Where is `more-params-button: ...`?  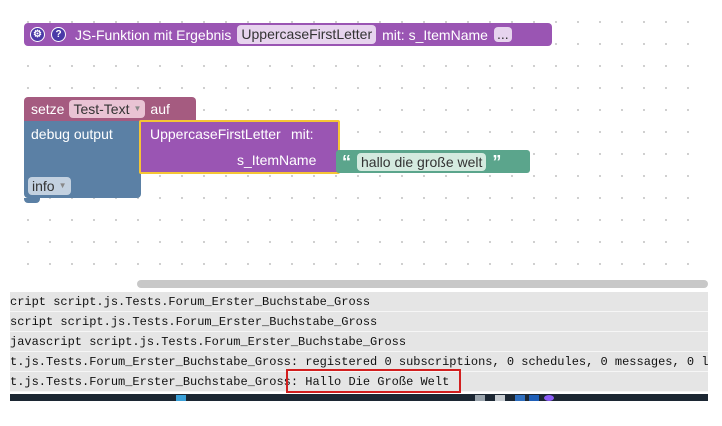
more-params-button: ... is located at coordinates (502, 34).